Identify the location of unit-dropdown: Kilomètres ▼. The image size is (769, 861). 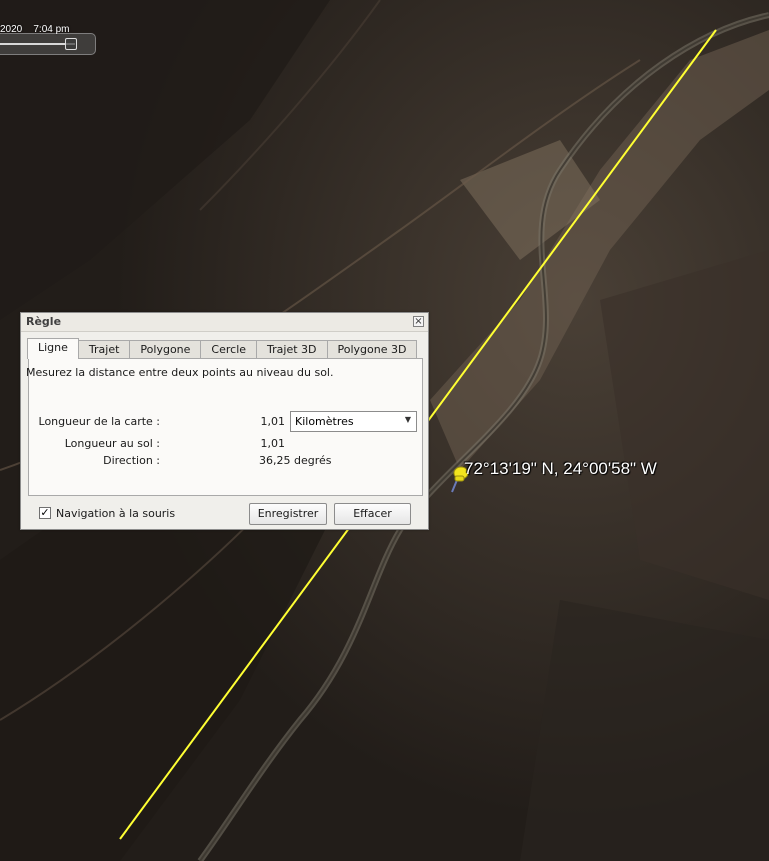
(353, 421).